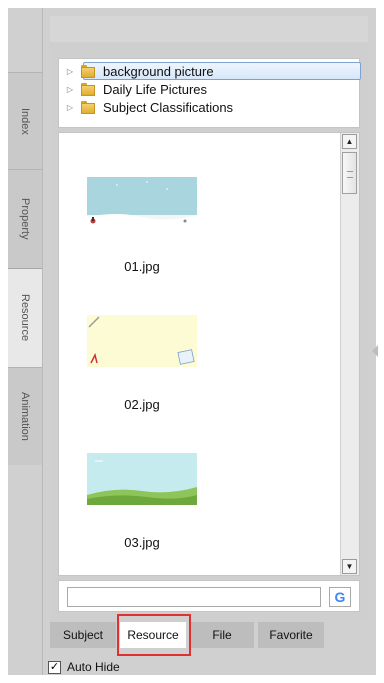  I want to click on thumbnail-caption: 02.jpg, so click(142, 404).